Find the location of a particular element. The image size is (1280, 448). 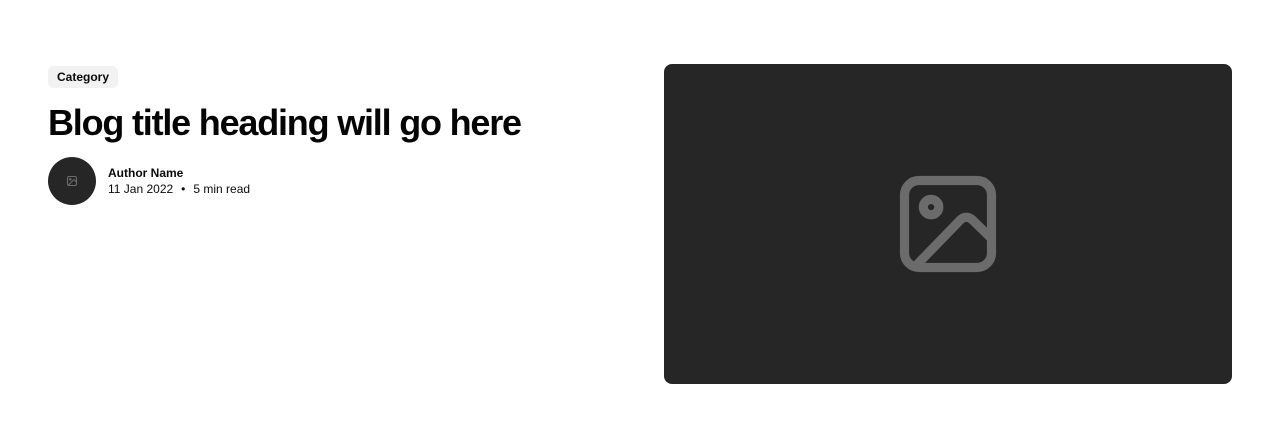

post-meta: 11 Jan 2022 • 5 min read is located at coordinates (179, 189).